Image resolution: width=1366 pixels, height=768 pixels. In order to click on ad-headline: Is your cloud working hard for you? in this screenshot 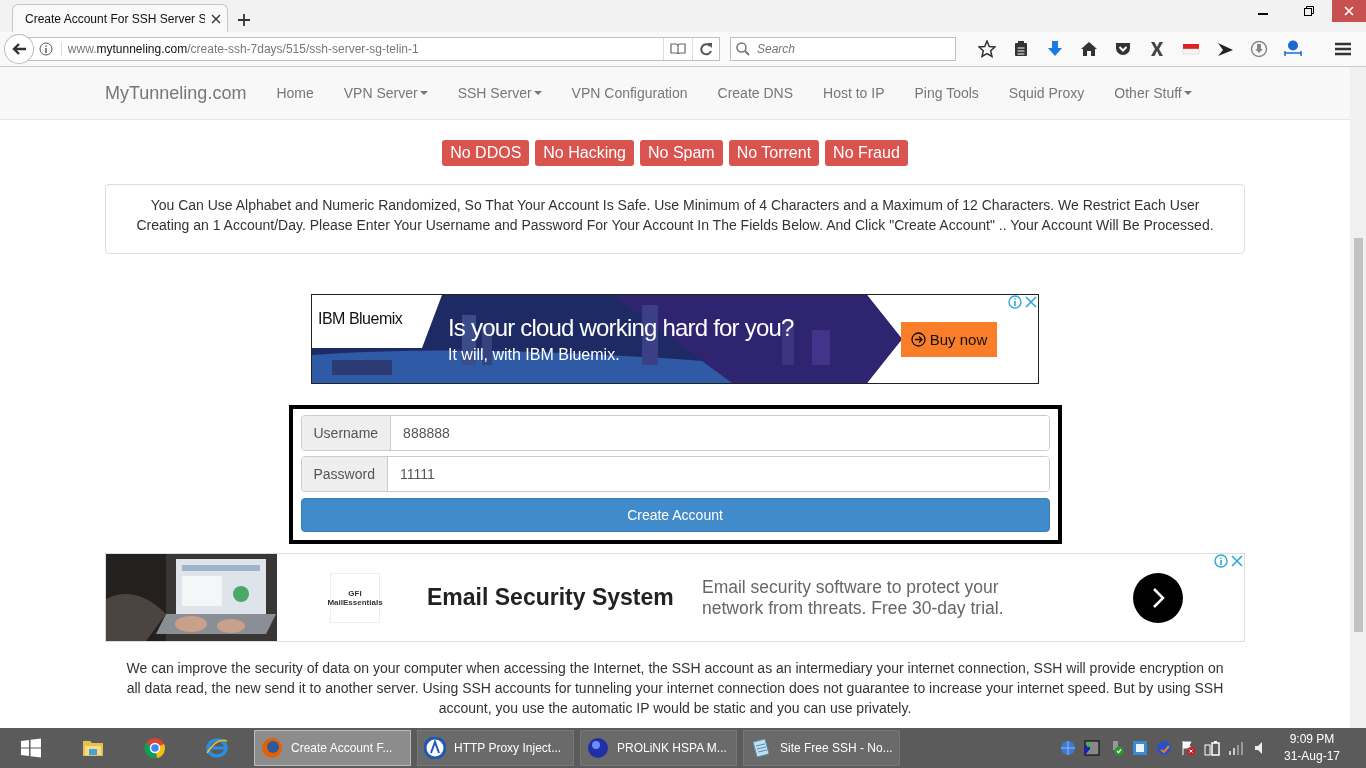, I will do `click(621, 328)`.